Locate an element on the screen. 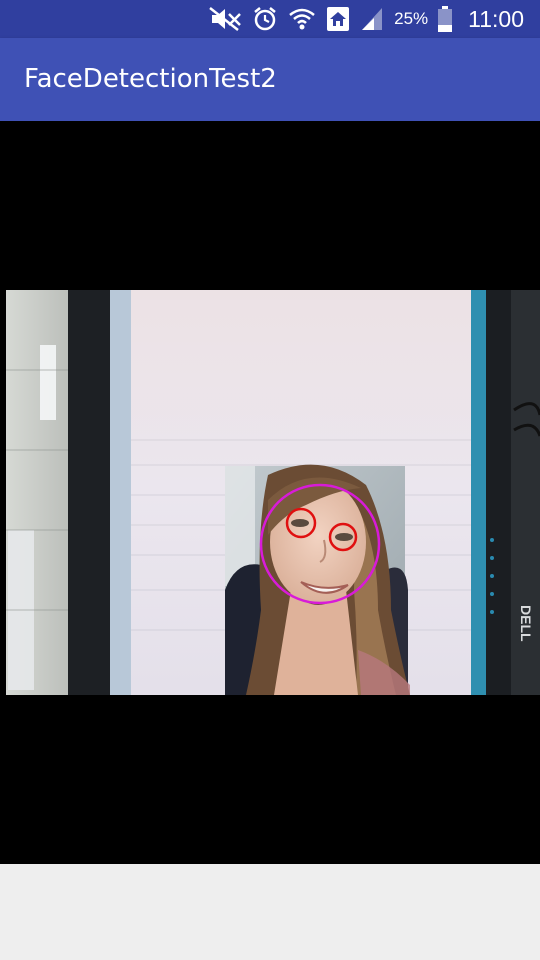 This screenshot has width=540, height=960. signal-icon is located at coordinates (372, 19).